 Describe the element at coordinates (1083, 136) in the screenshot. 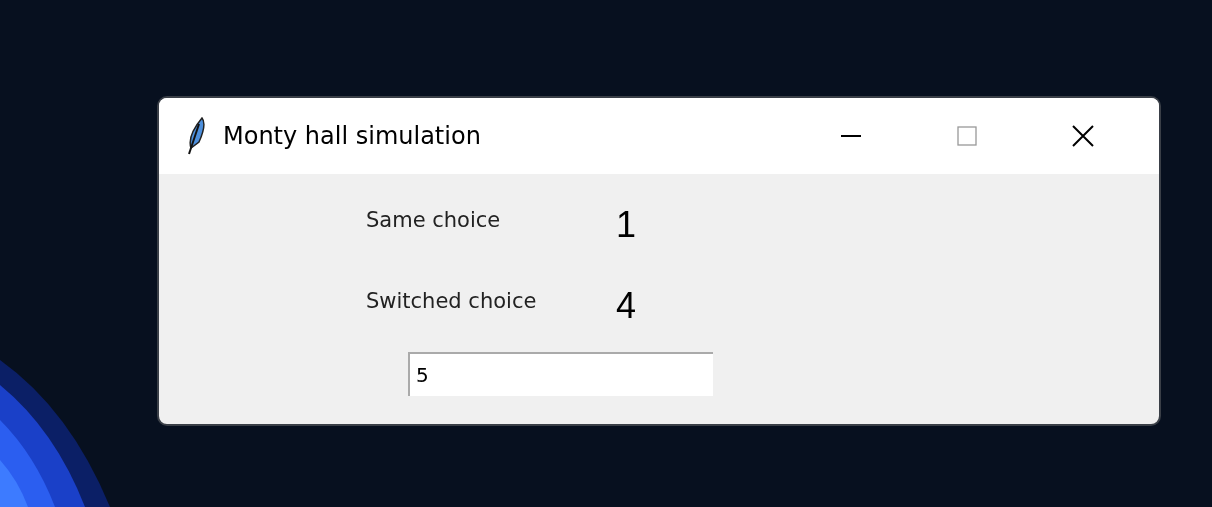

I see `close-icon` at that location.